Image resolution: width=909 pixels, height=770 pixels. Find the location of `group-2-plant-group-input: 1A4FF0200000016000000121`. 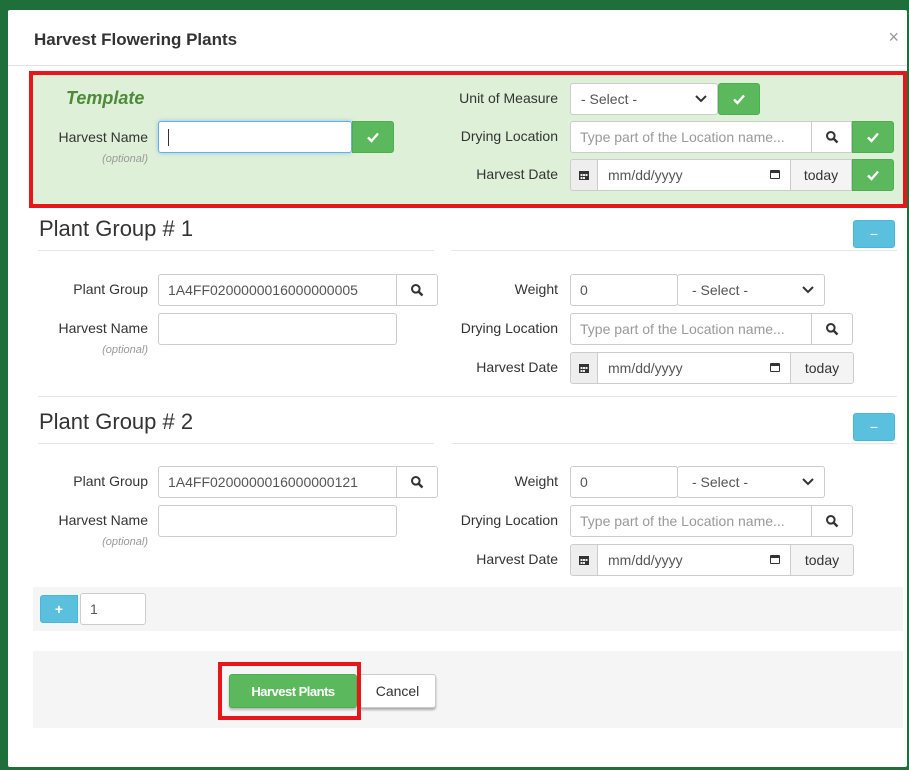

group-2-plant-group-input: 1A4FF0200000016000000121 is located at coordinates (277, 482).